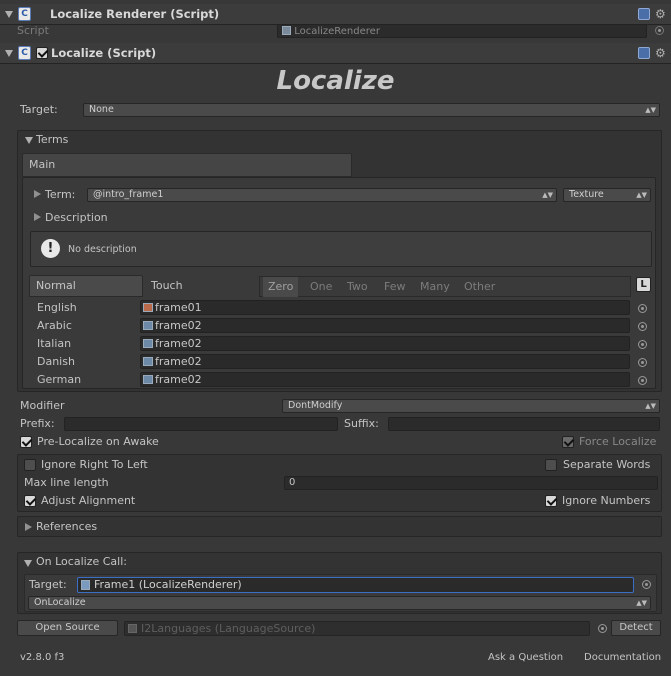  Describe the element at coordinates (29, 140) in the screenshot. I see `terms-foldout-icon` at that location.